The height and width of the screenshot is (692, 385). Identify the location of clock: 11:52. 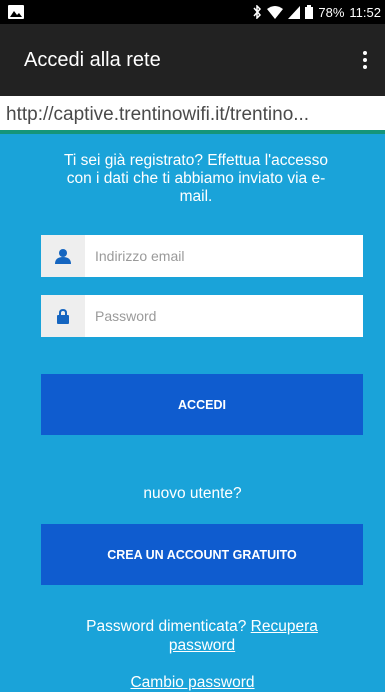
(365, 12).